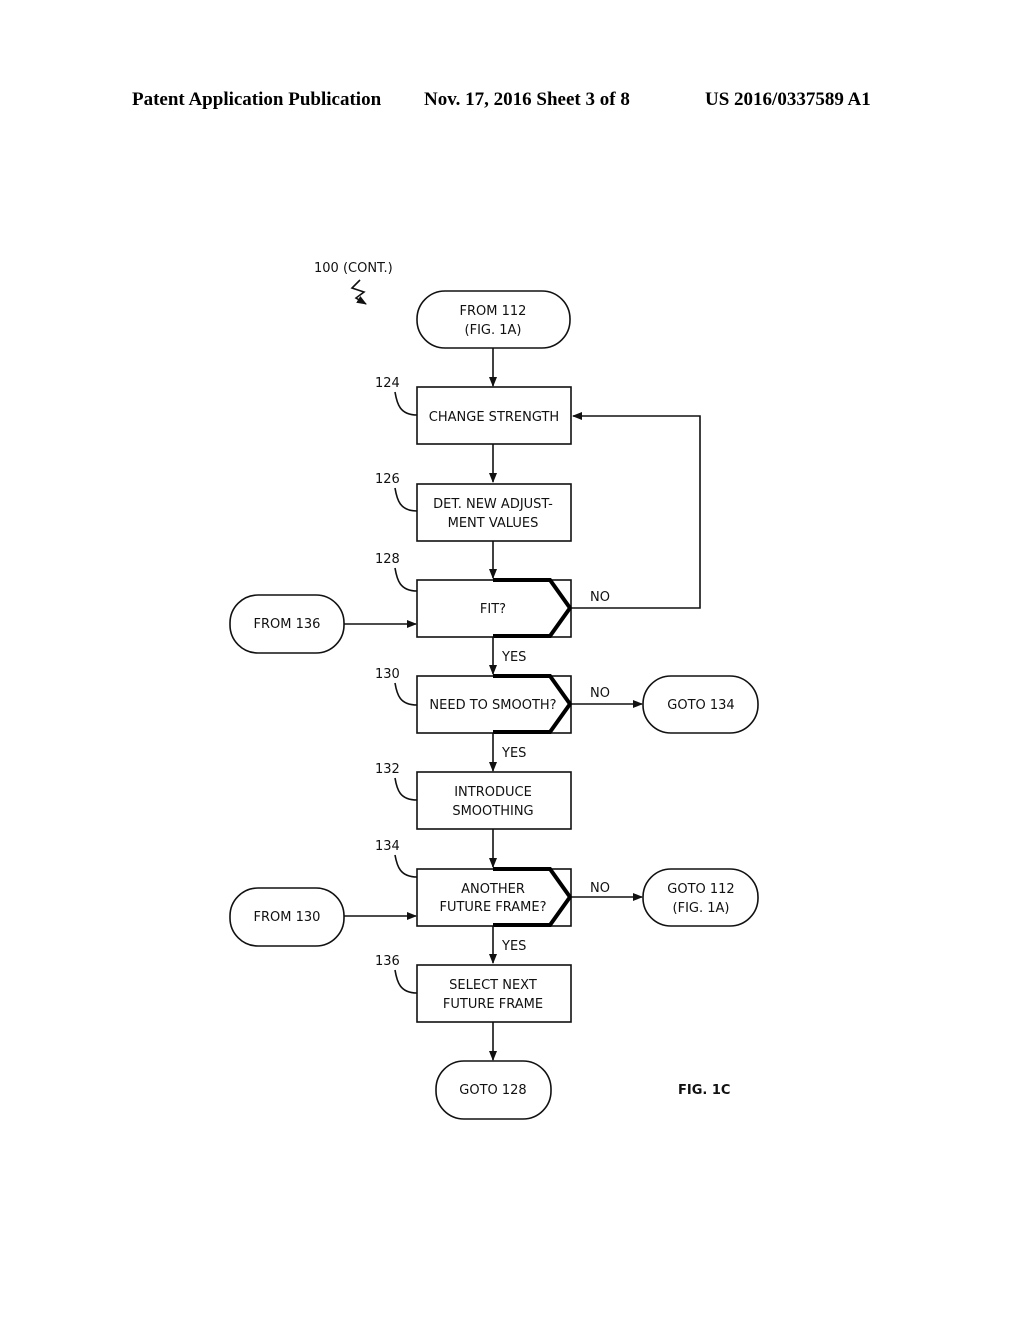  What do you see at coordinates (494, 417) in the screenshot?
I see `step-text: CHANGE STRENGTH` at bounding box center [494, 417].